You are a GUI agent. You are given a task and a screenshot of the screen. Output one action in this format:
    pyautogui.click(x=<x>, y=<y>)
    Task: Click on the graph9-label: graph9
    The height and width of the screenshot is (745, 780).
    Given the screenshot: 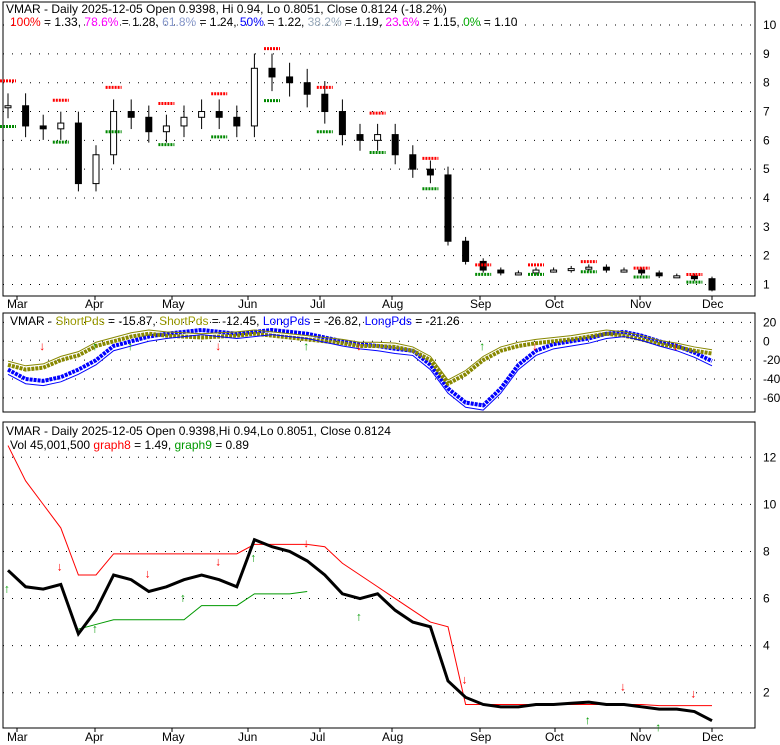 What is the action you would take?
    pyautogui.click(x=194, y=445)
    